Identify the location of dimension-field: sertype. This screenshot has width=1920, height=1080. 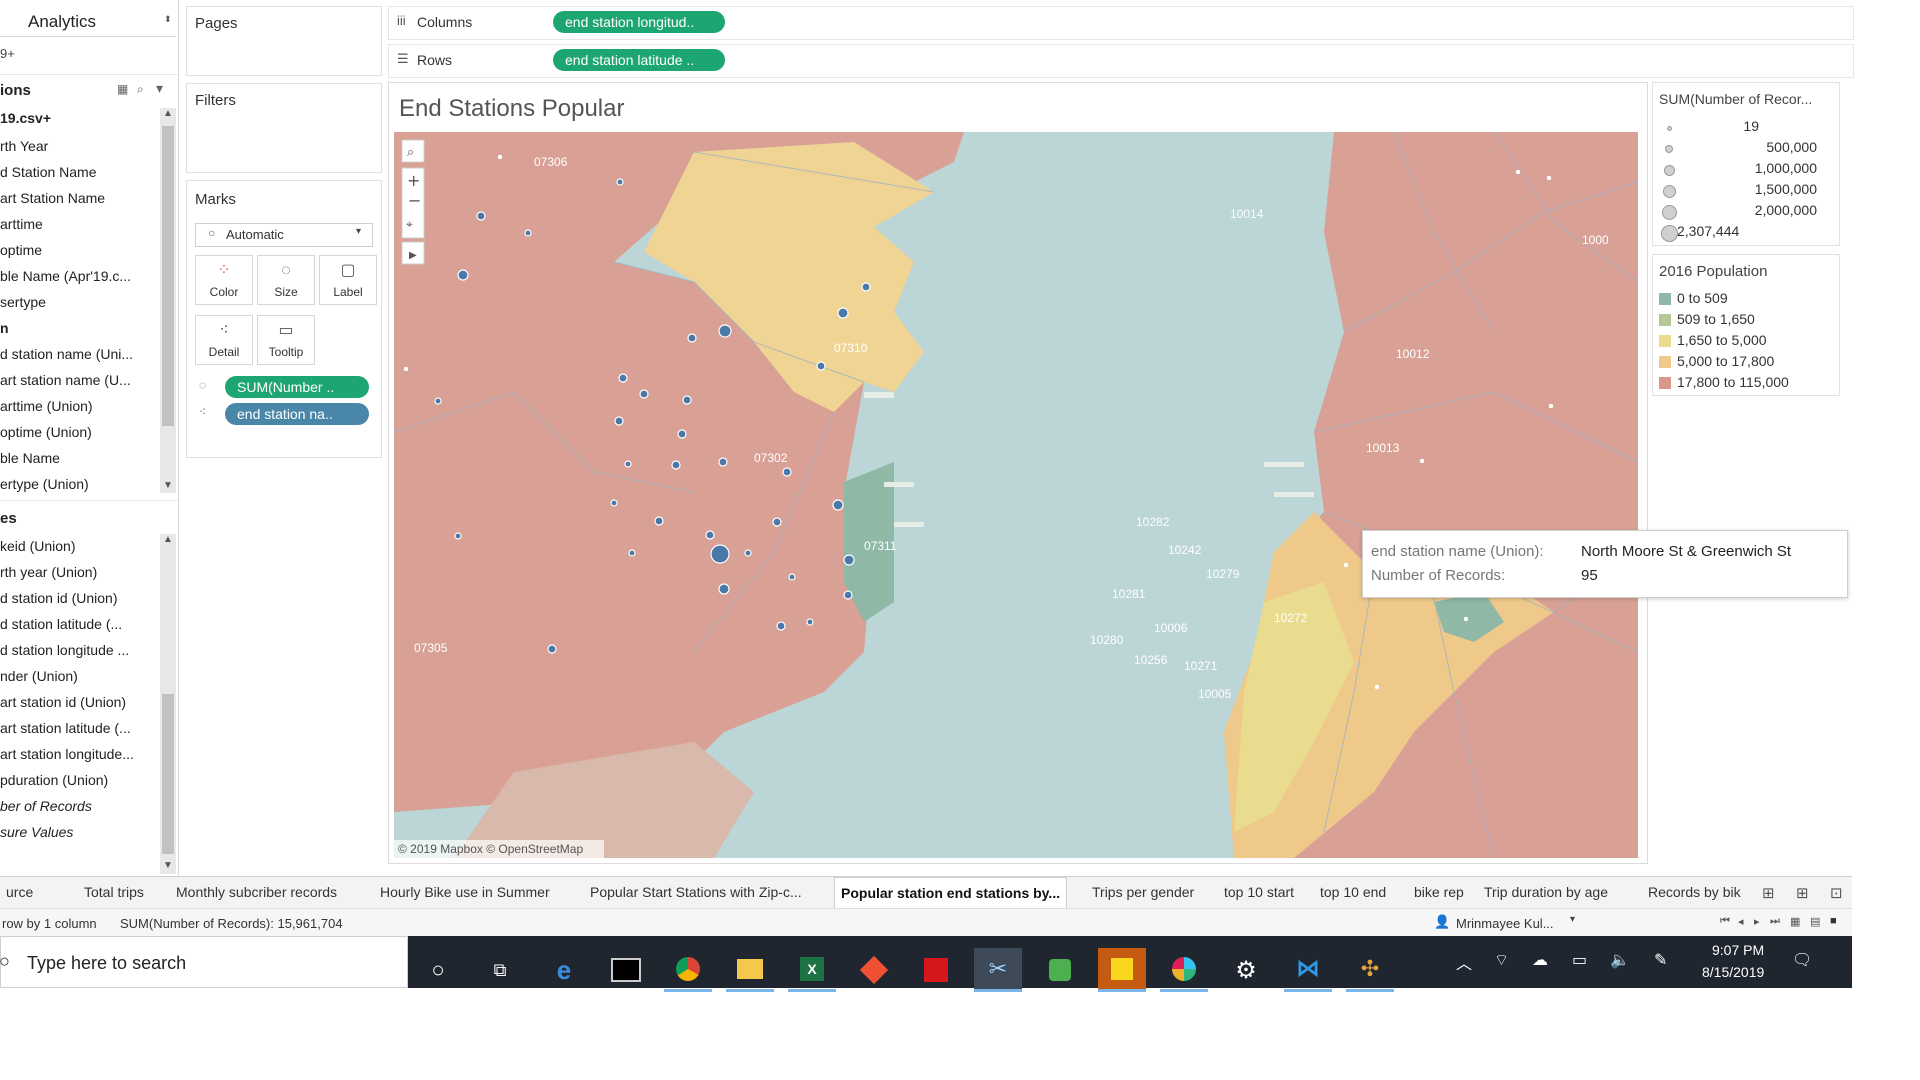
(23, 302).